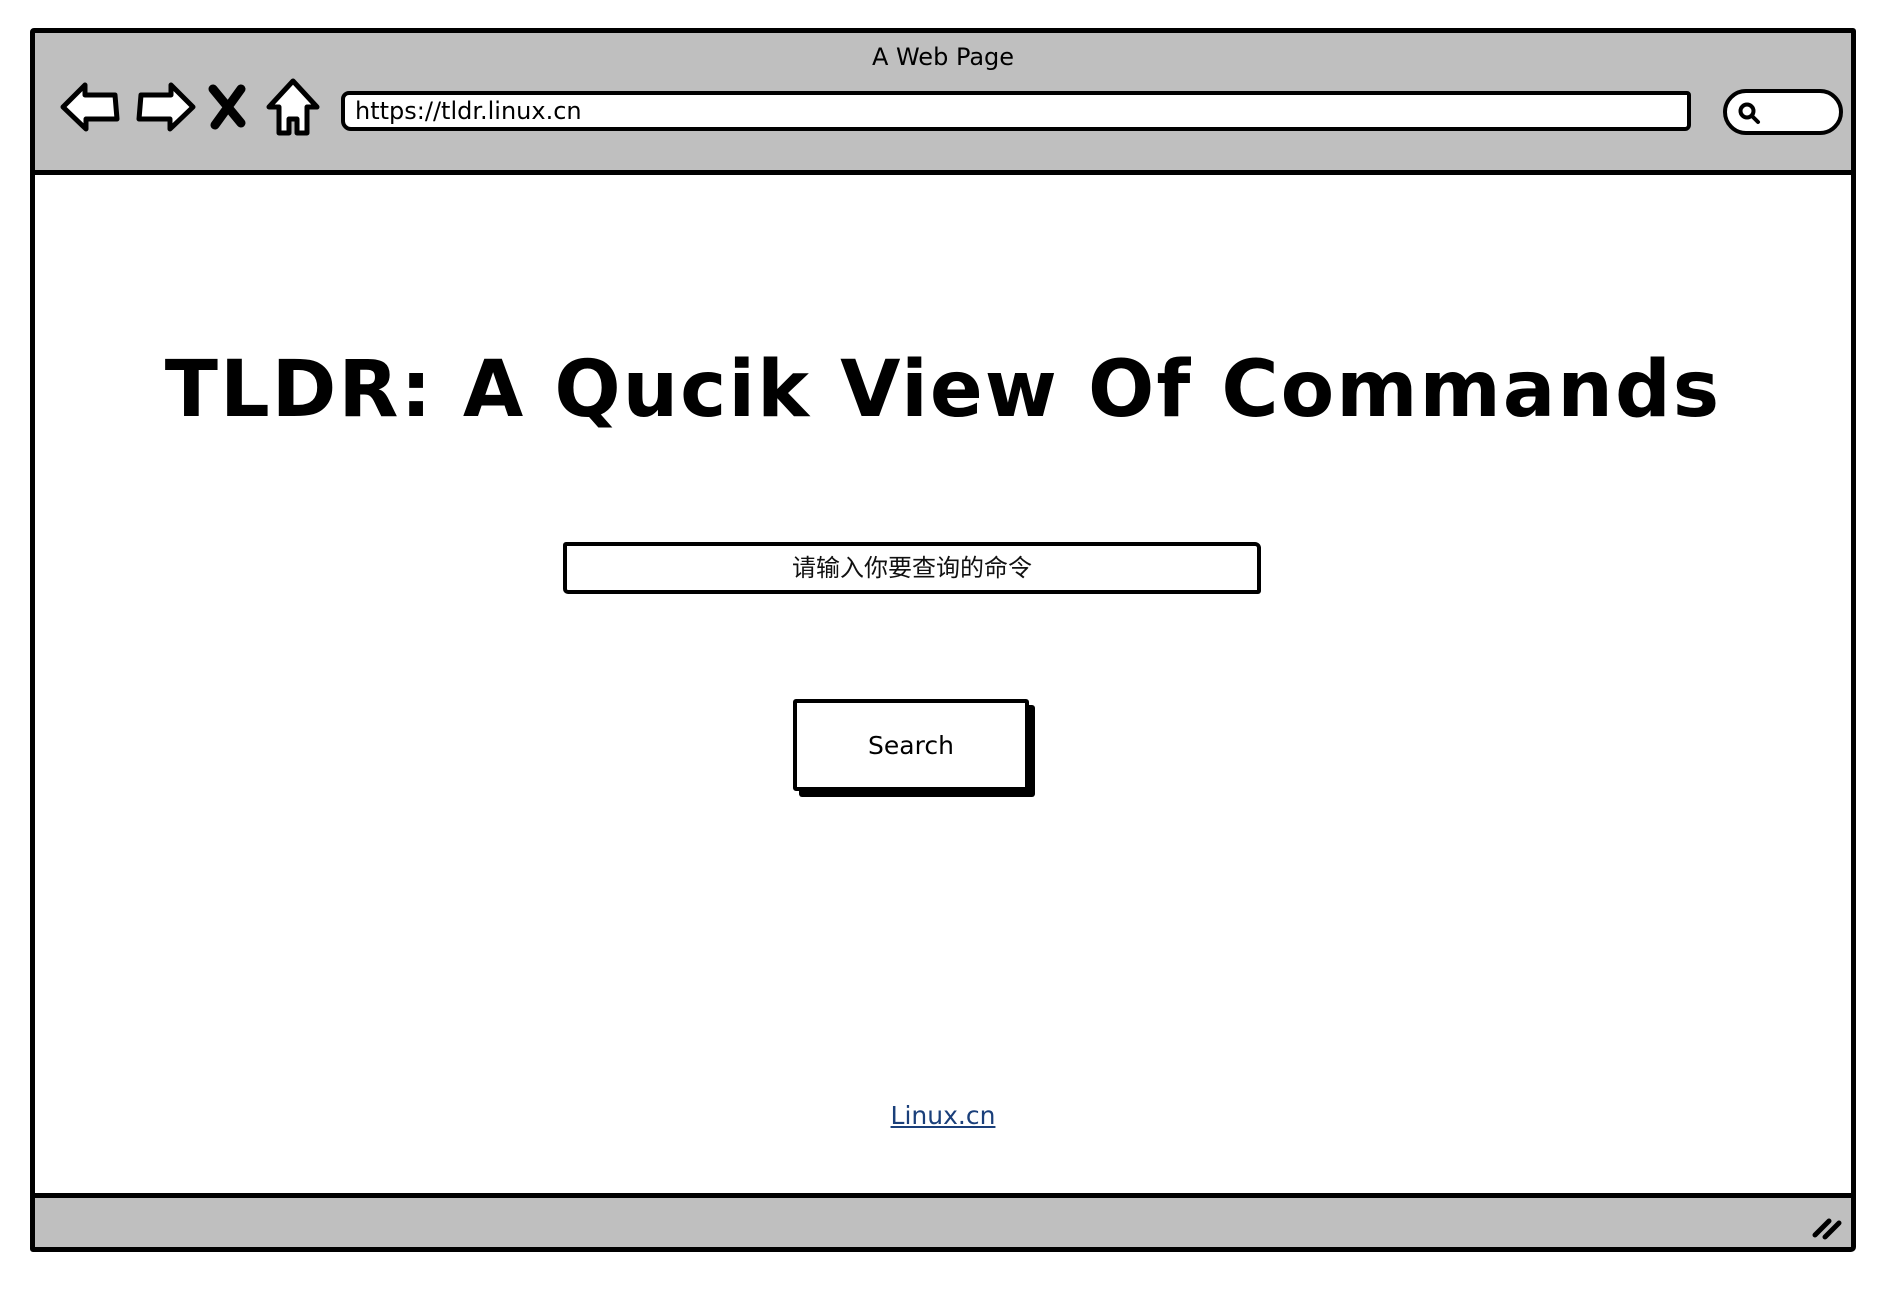  What do you see at coordinates (943, 57) in the screenshot?
I see `window-title: A Web Page` at bounding box center [943, 57].